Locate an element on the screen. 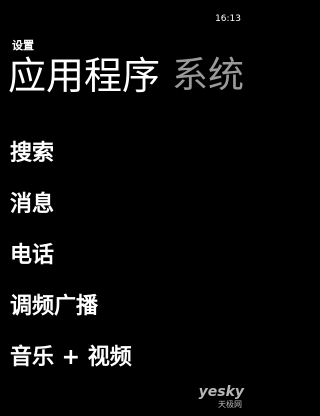 Image resolution: width=320 pixels, height=416 pixels. watermark-brand: yesky is located at coordinates (221, 392).